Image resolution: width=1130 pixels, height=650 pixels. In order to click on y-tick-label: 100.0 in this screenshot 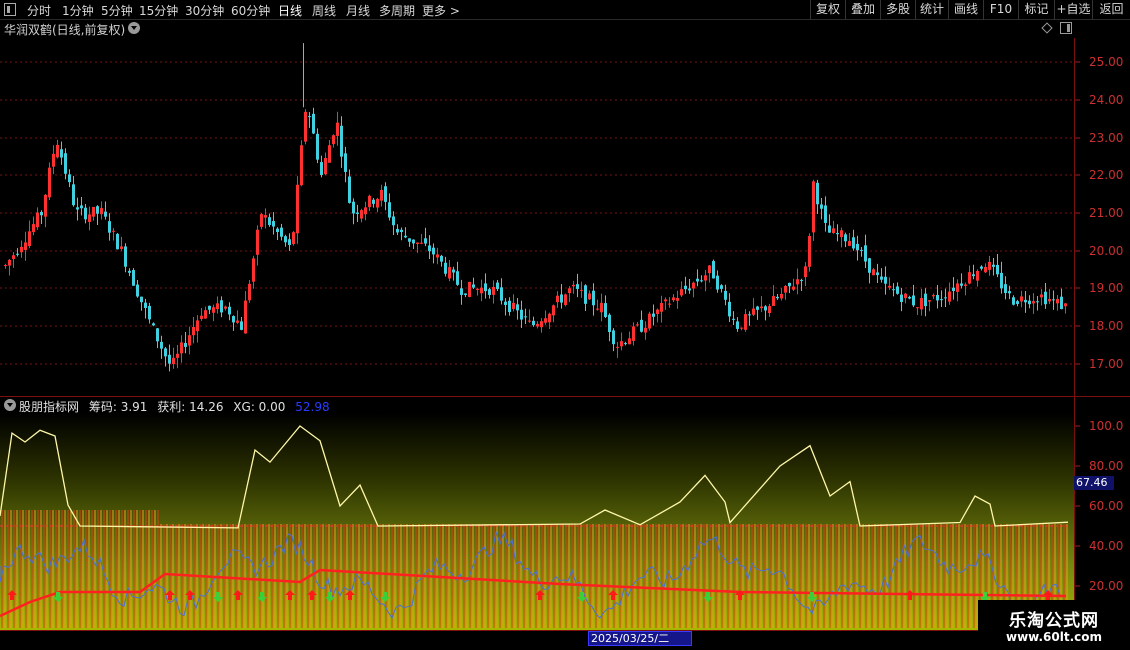, I will do `click(1106, 426)`.